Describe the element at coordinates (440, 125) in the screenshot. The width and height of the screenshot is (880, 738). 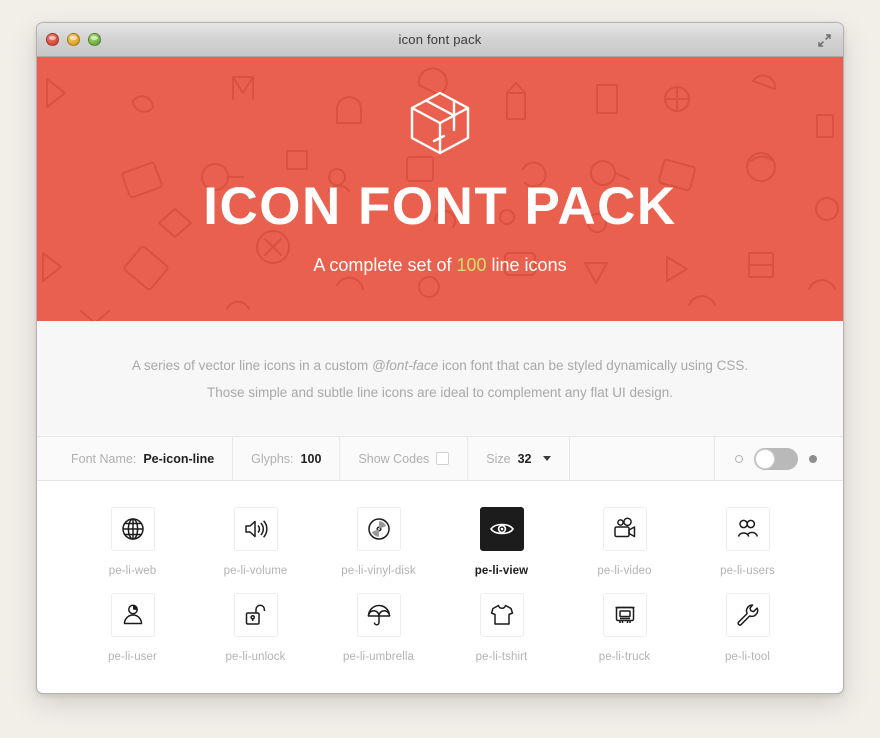
I see `package-box-icon` at that location.